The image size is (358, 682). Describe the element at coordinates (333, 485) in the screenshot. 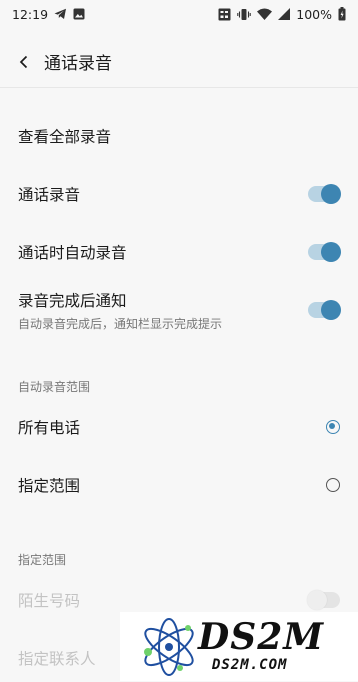

I see `specified-range-radio` at that location.